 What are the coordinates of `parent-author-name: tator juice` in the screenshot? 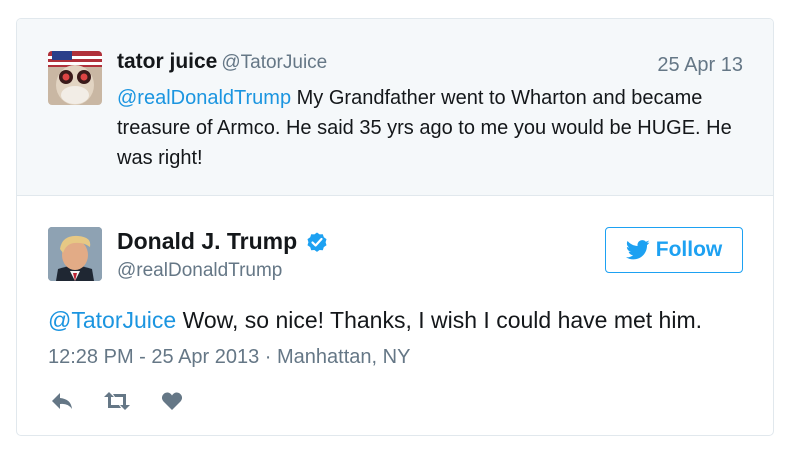 It's located at (167, 61).